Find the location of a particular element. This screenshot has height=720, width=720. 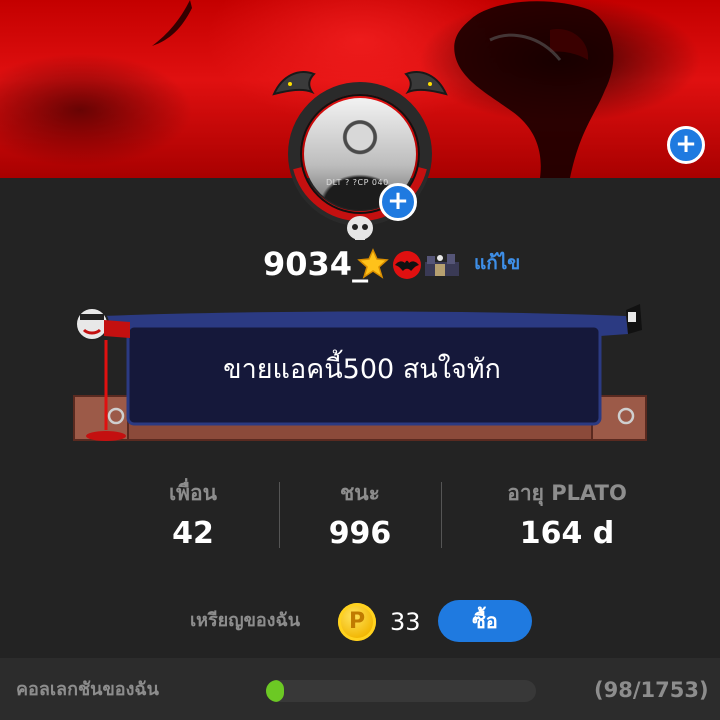

name-row: 9034_ แก้ไข is located at coordinates (360, 264).